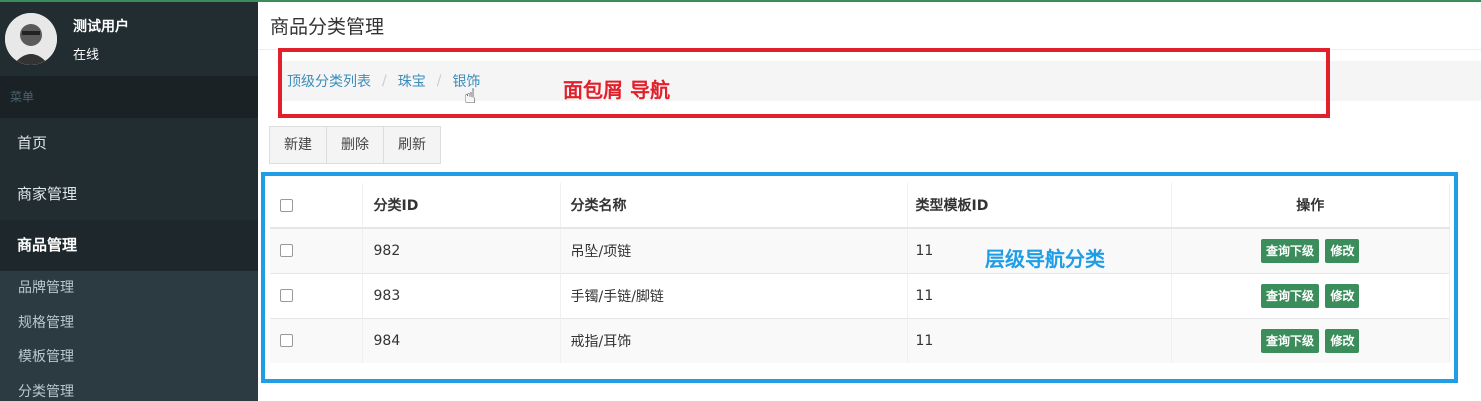 This screenshot has height=401, width=1481. Describe the element at coordinates (616, 90) in the screenshot. I see `annotation-breadcrumb-note: 面包屑 导航` at that location.